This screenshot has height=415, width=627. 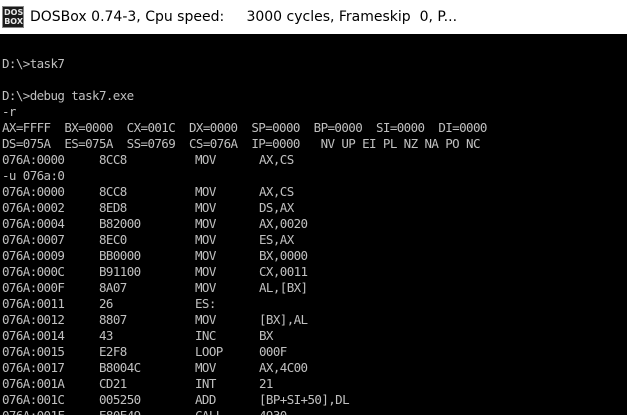 I want to click on instruction-code: 26, so click(x=106, y=303).